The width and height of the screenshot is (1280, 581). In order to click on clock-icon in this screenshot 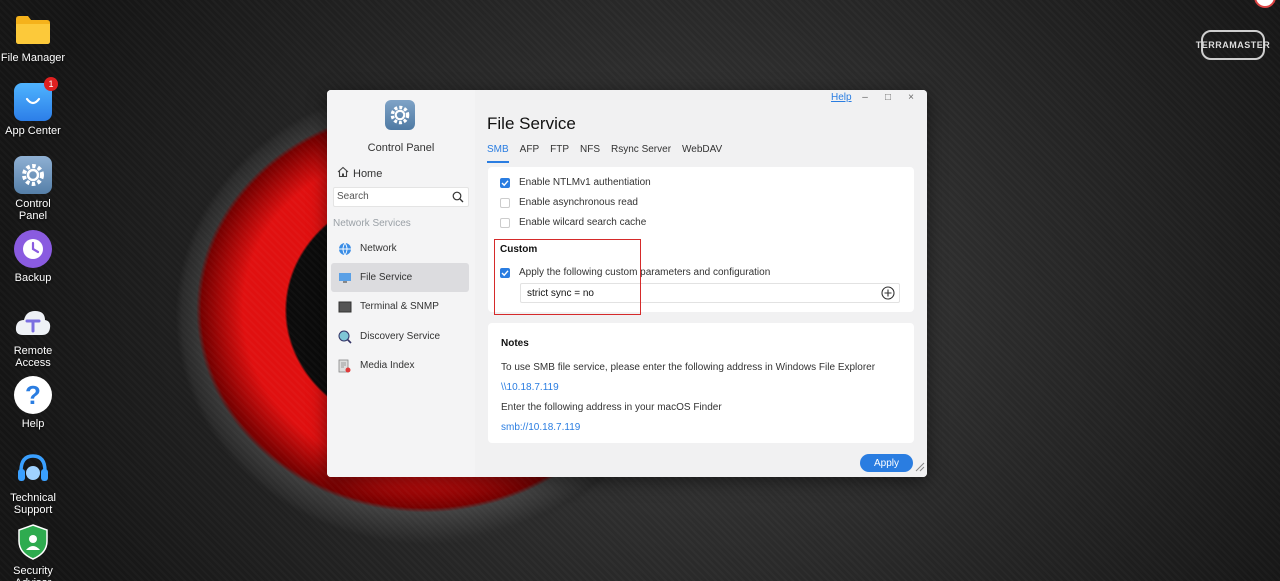, I will do `click(33, 249)`.